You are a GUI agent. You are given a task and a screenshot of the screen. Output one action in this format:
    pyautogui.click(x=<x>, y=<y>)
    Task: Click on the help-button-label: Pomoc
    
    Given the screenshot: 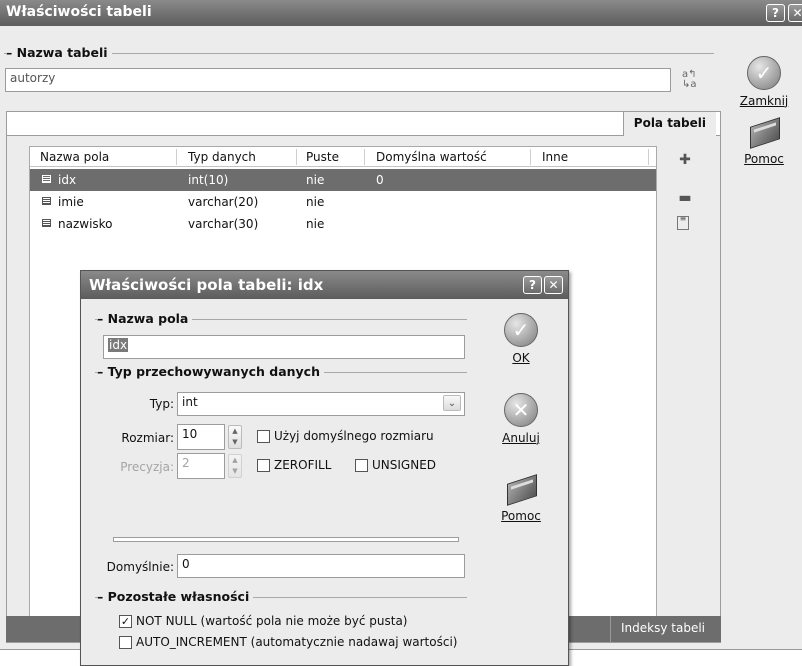 What is the action you would take?
    pyautogui.click(x=764, y=159)
    